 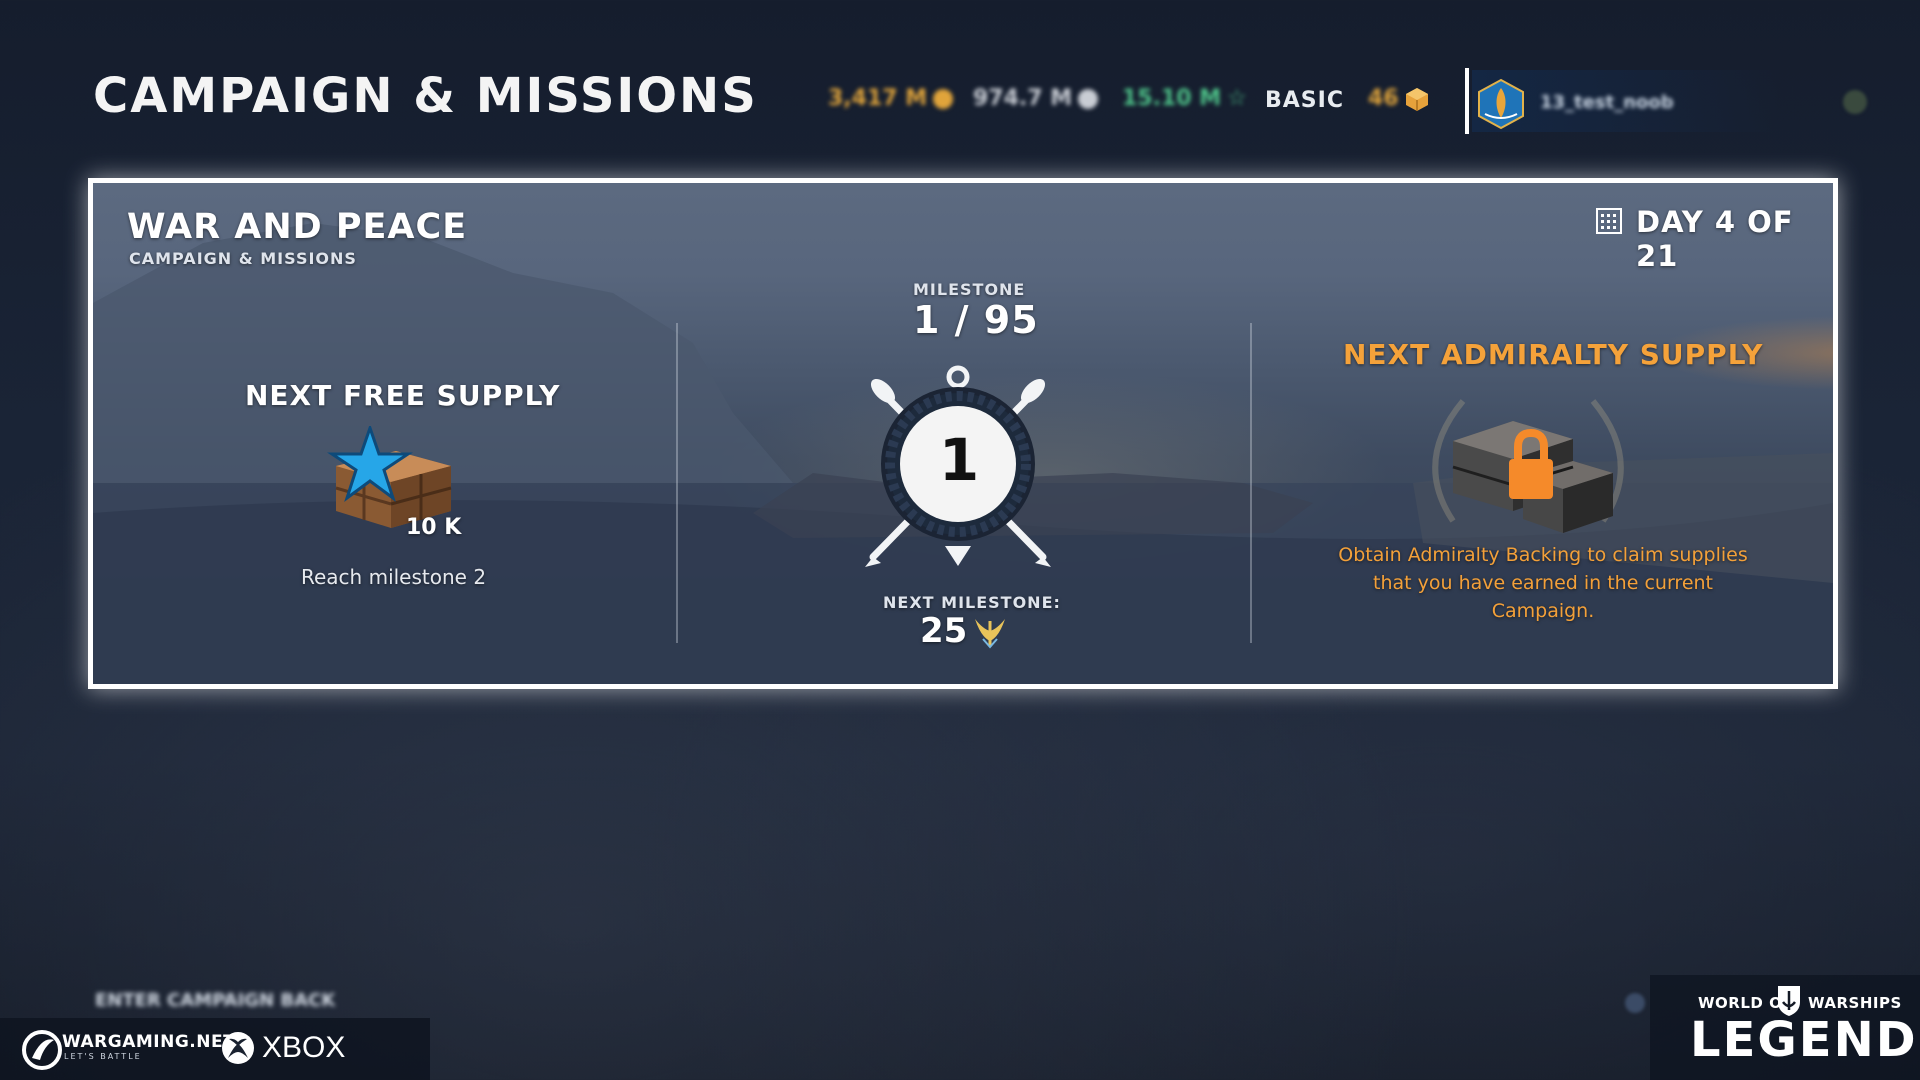 I want to click on credits-value: 3,417 M, so click(x=878, y=98).